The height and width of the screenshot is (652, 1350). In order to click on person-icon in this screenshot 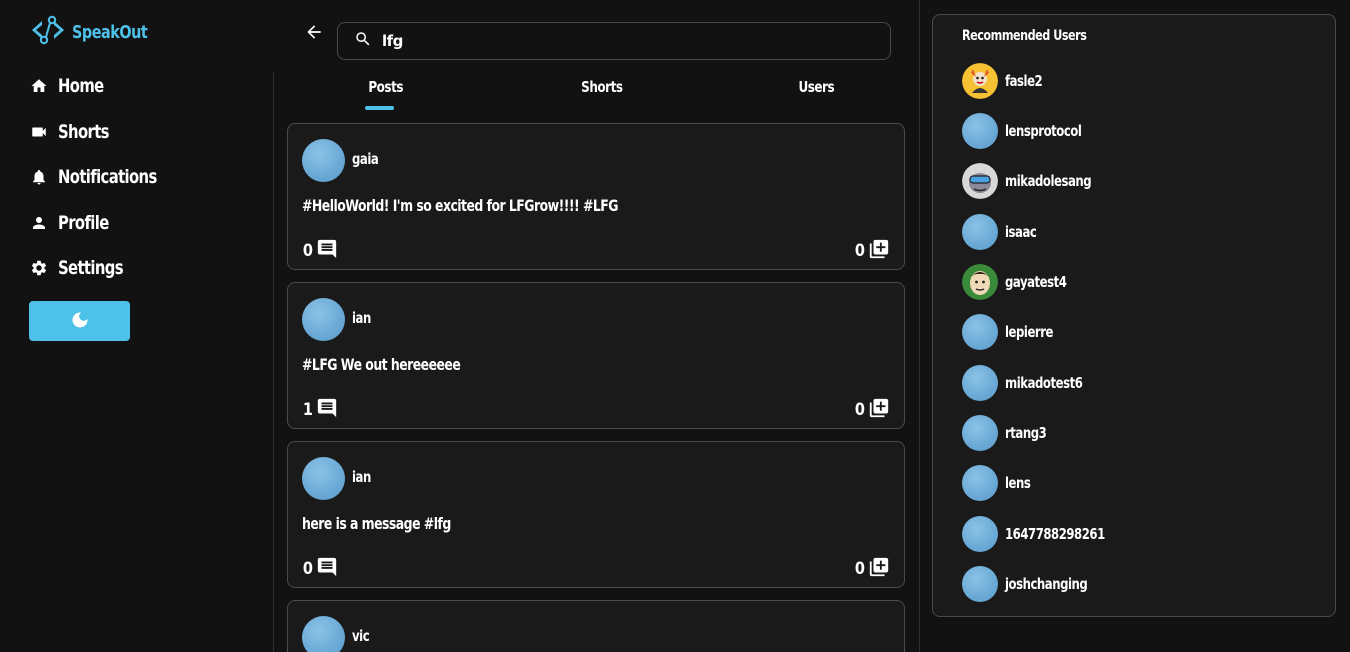, I will do `click(39, 223)`.